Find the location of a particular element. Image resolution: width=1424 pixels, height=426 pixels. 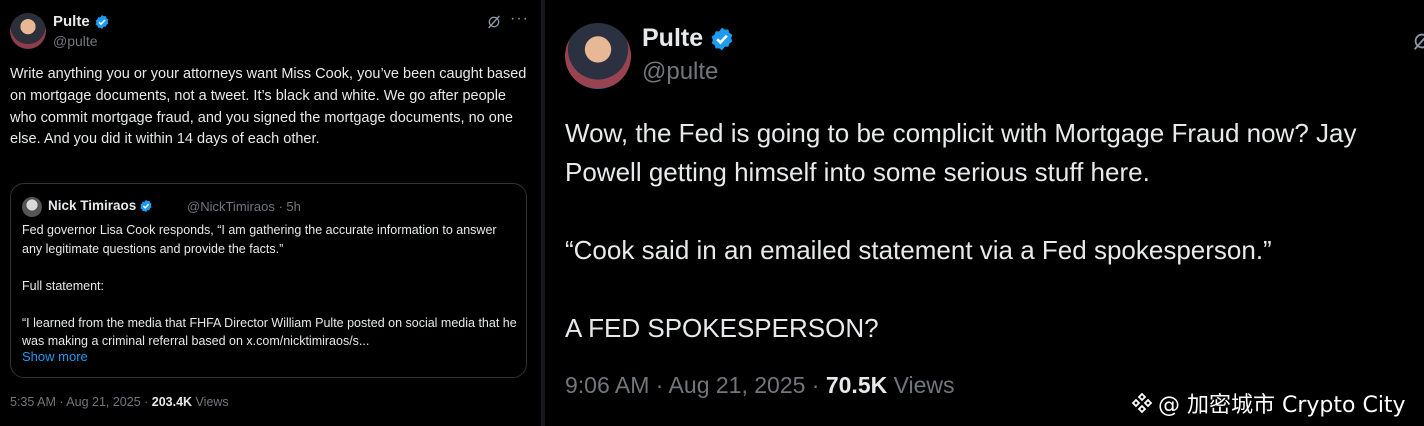

more-options-icon: ··· is located at coordinates (519, 19).